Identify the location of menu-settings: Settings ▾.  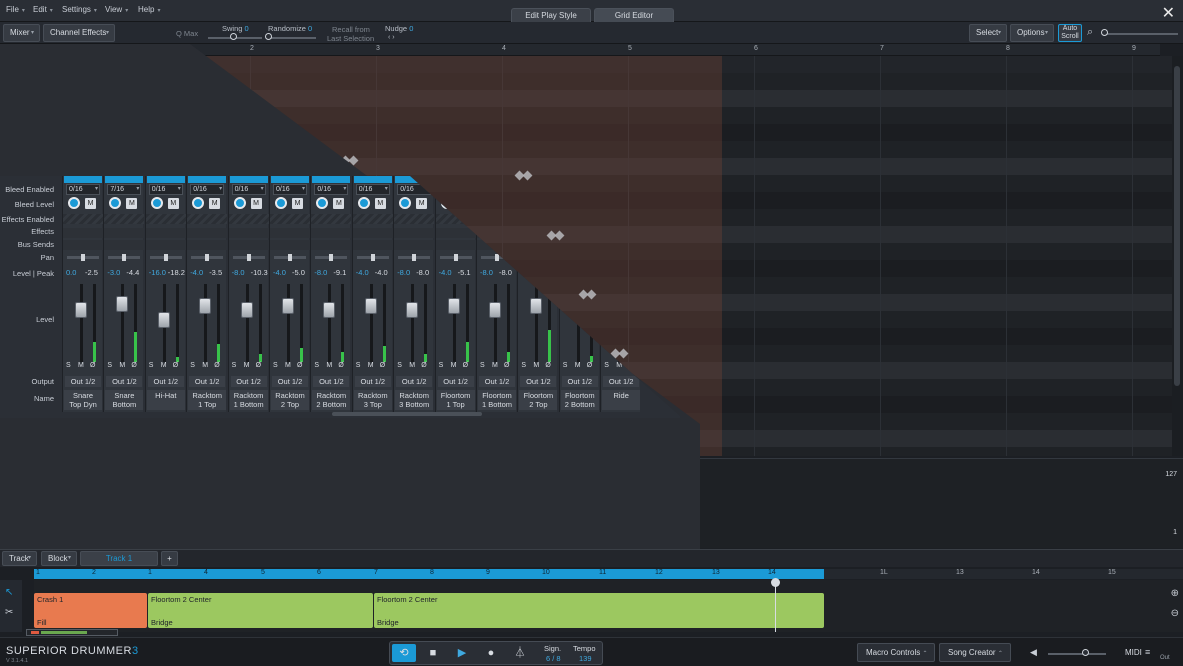
(79, 9).